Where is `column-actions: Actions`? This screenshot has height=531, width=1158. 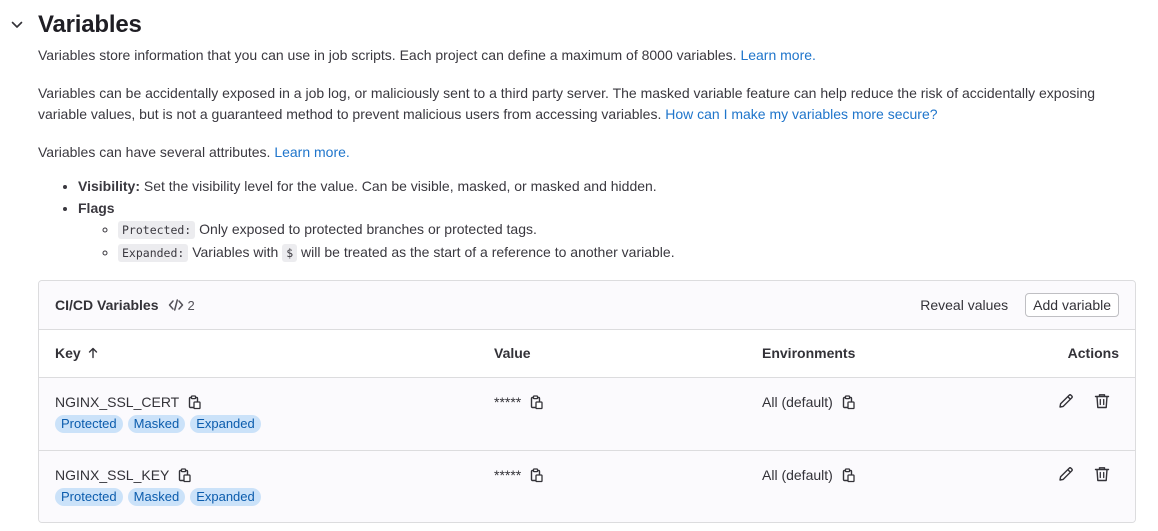 column-actions: Actions is located at coordinates (1093, 353).